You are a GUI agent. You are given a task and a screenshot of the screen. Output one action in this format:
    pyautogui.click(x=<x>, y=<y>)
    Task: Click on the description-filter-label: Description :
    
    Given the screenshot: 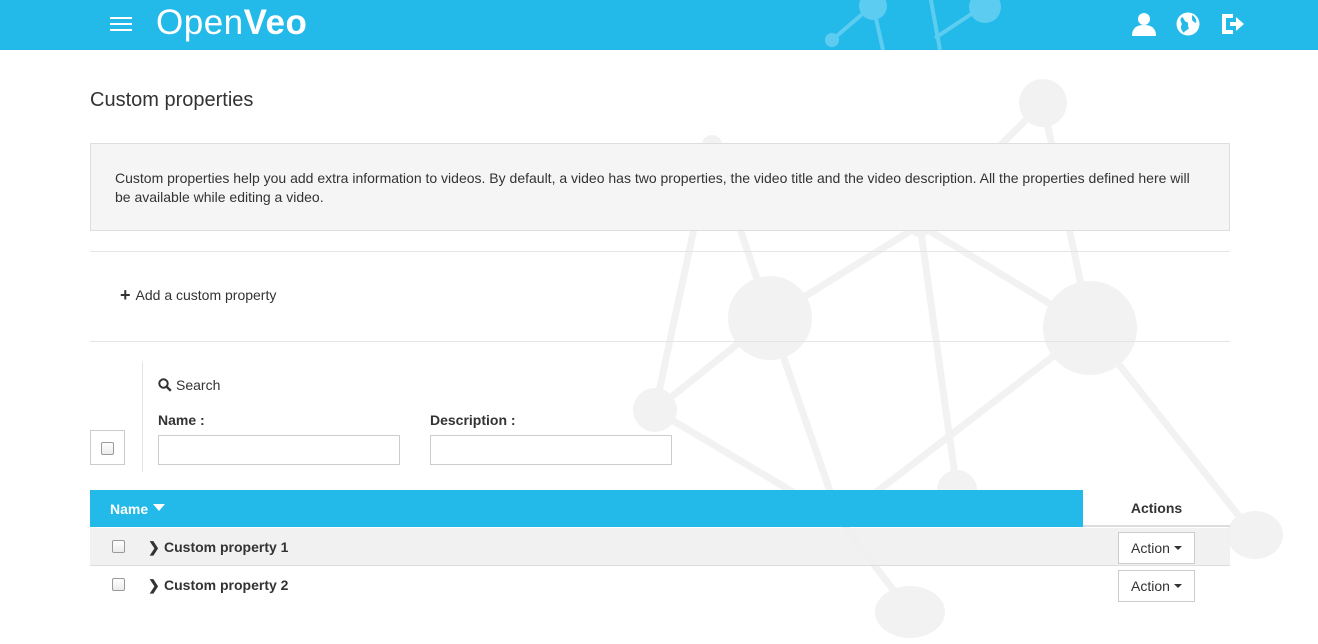 What is the action you would take?
    pyautogui.click(x=473, y=420)
    